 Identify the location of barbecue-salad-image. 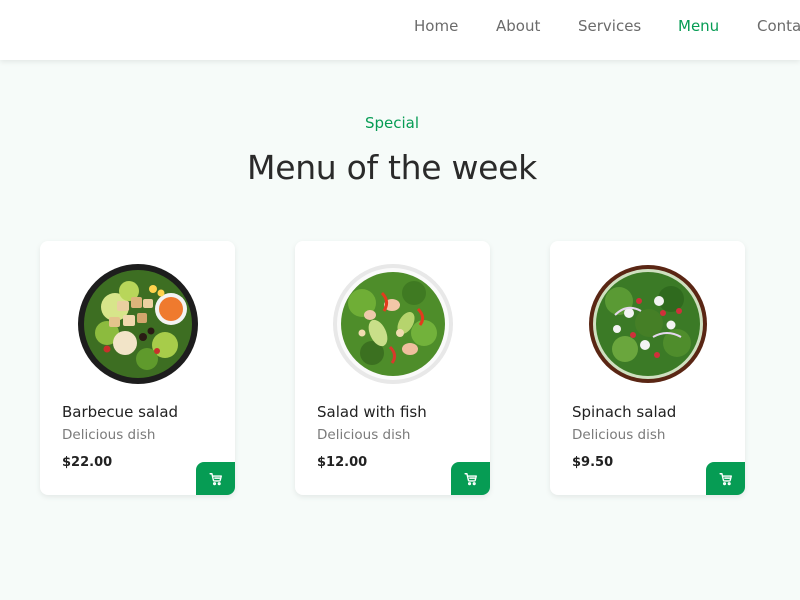
(138, 324).